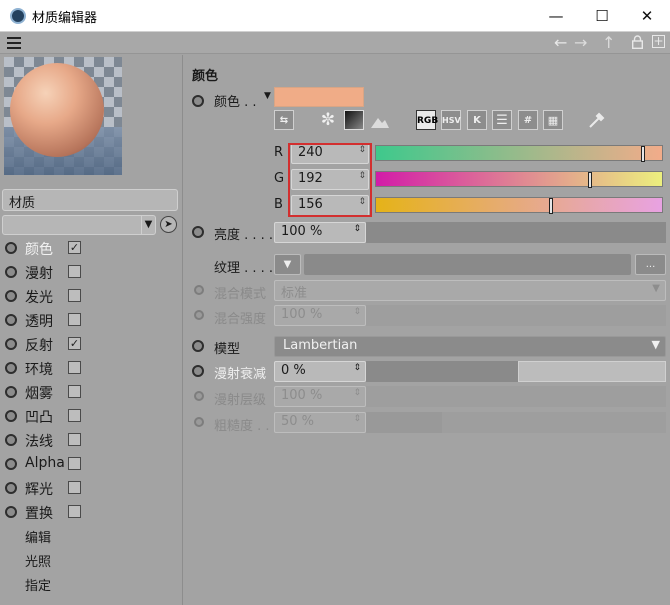 This screenshot has width=670, height=605. What do you see at coordinates (556, 16) in the screenshot?
I see `minimize-button: —` at bounding box center [556, 16].